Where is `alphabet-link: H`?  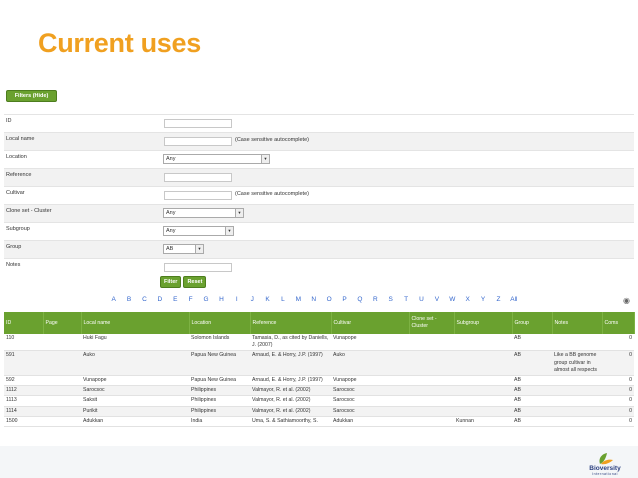 alphabet-link: H is located at coordinates (221, 299).